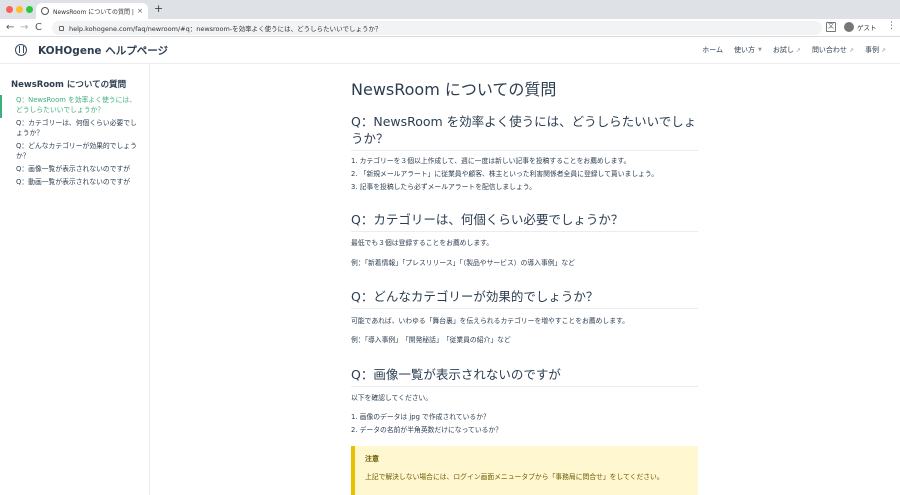  What do you see at coordinates (871, 50) in the screenshot?
I see `nav-link-label: 事例` at bounding box center [871, 50].